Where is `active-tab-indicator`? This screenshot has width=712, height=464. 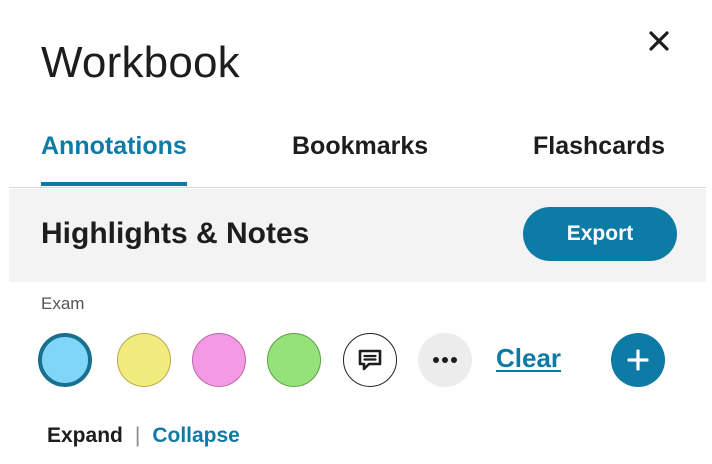
active-tab-indicator is located at coordinates (114, 184).